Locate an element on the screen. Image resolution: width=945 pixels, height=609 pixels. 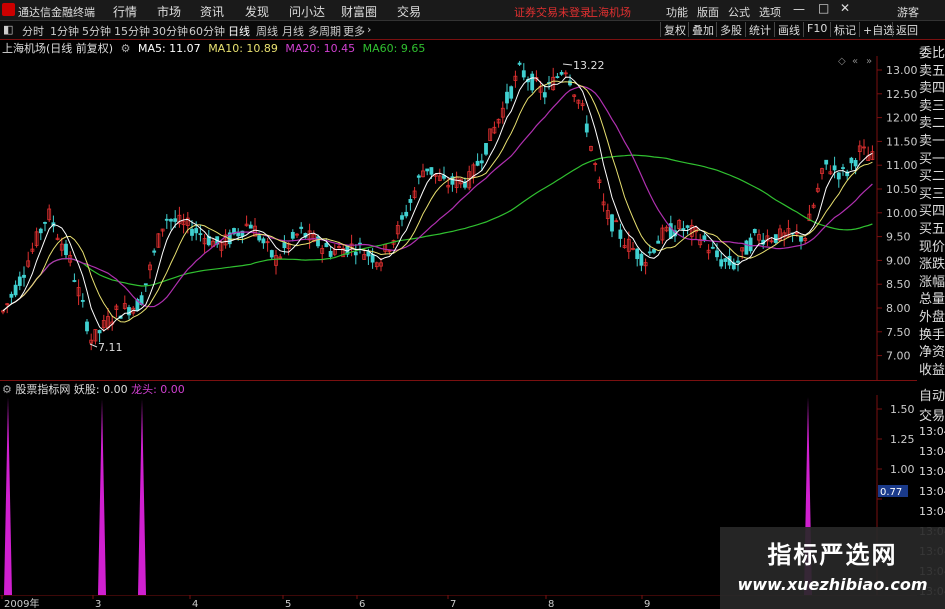
side-panel-item: 委比 is located at coordinates (932, 51).